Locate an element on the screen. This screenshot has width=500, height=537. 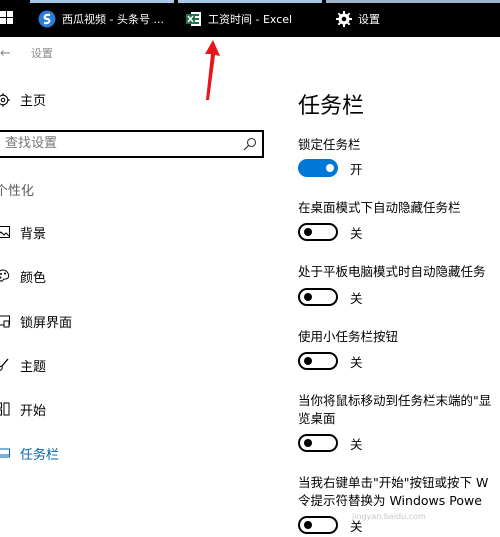
setting-label-peek-line1: 当你将鼠标移动到任务栏末端的"显 is located at coordinates (395, 400).